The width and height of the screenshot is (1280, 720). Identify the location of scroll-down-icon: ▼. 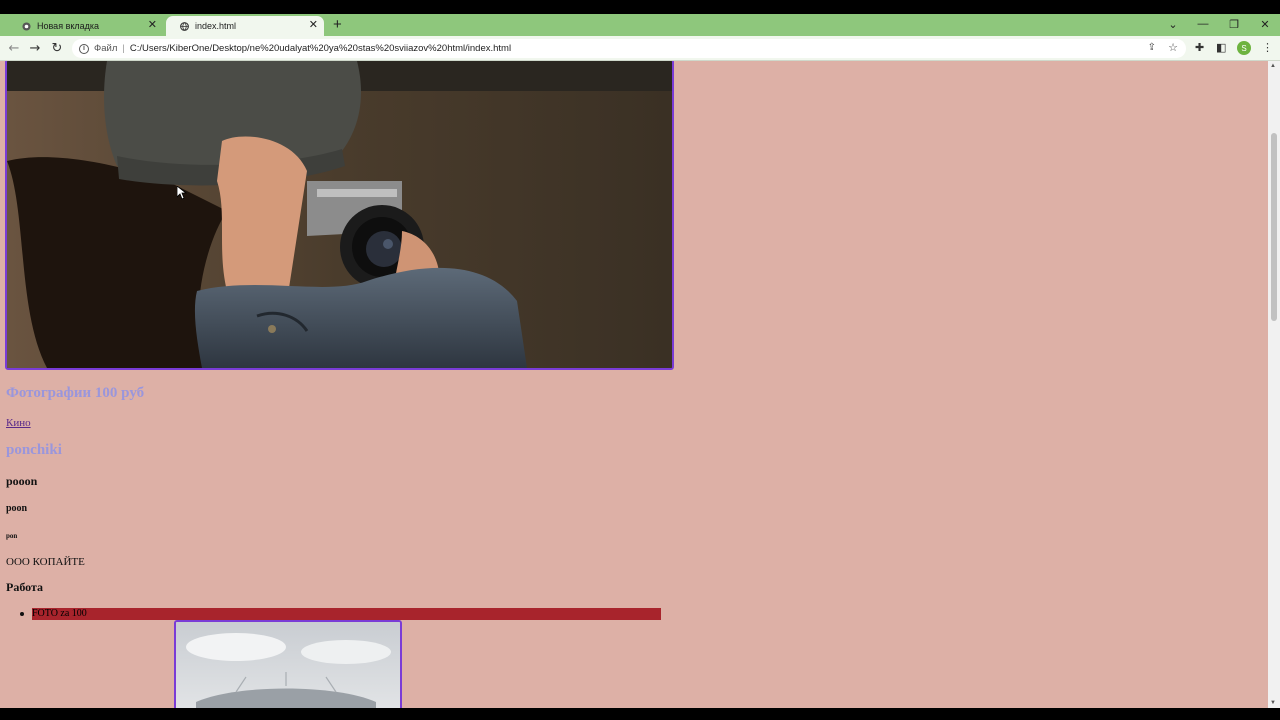
(1273, 703).